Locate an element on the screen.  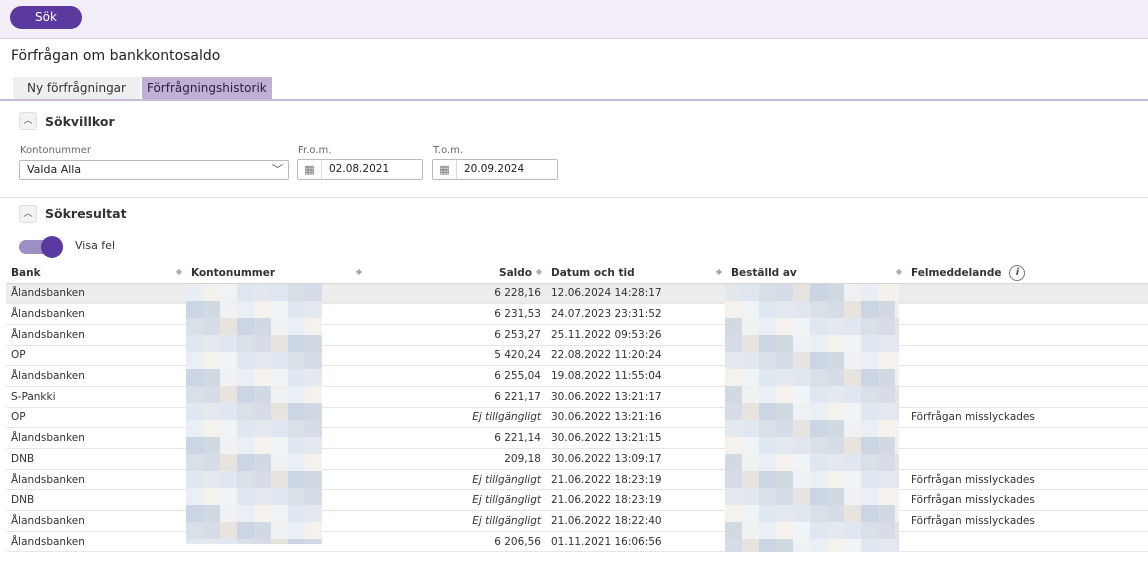
cell-balance: 5 420,24 is located at coordinates (456, 356).